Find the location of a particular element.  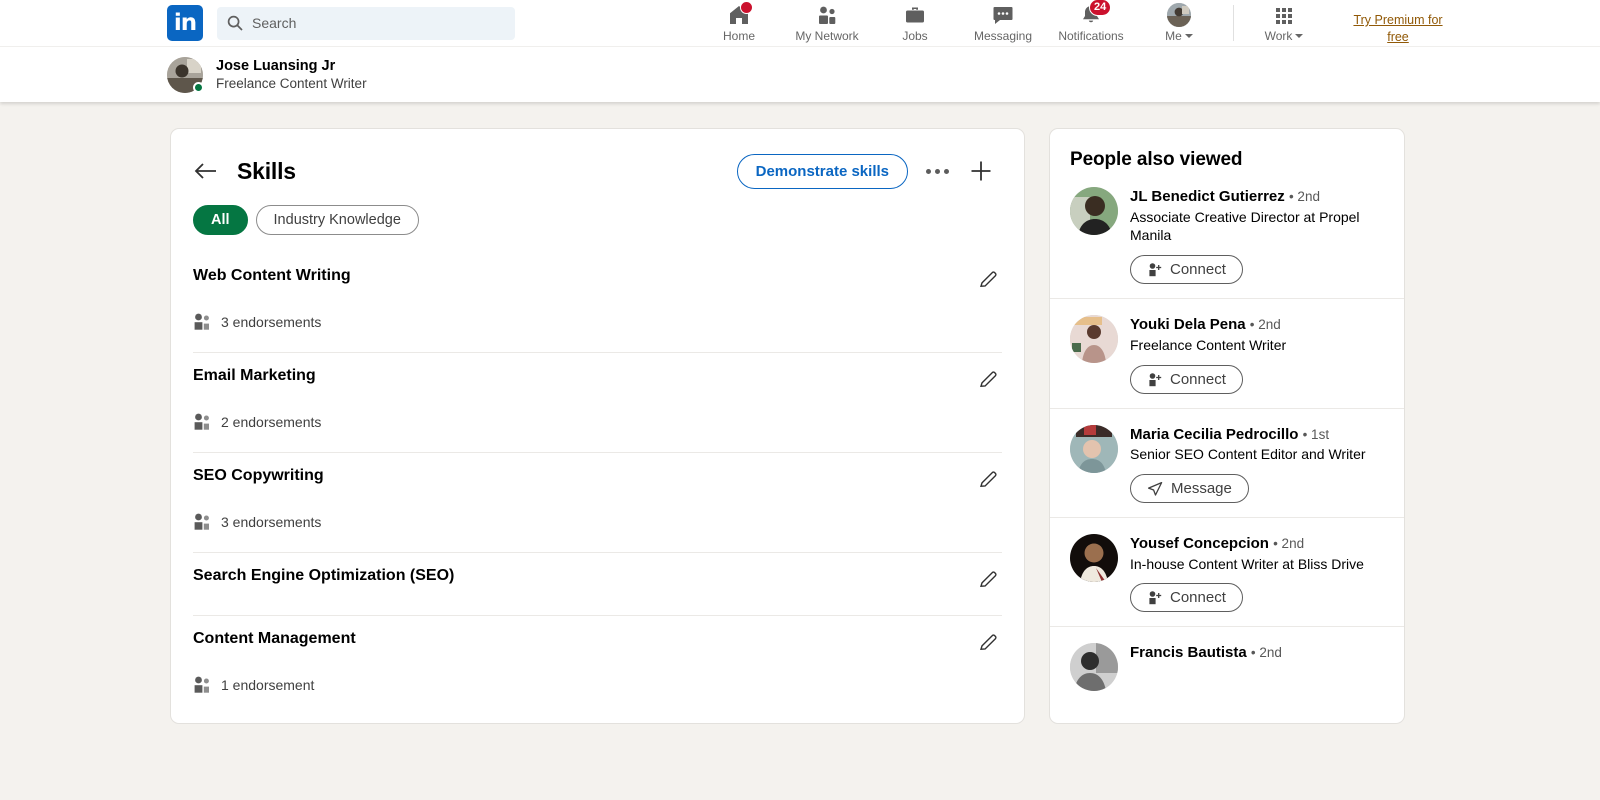

nav-item-work: Work is located at coordinates (1284, 23).